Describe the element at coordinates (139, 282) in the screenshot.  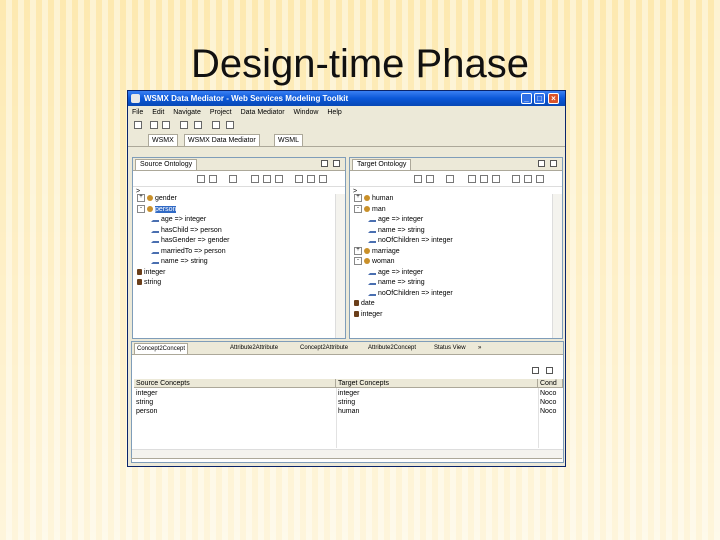
I see `datatype-icon` at that location.